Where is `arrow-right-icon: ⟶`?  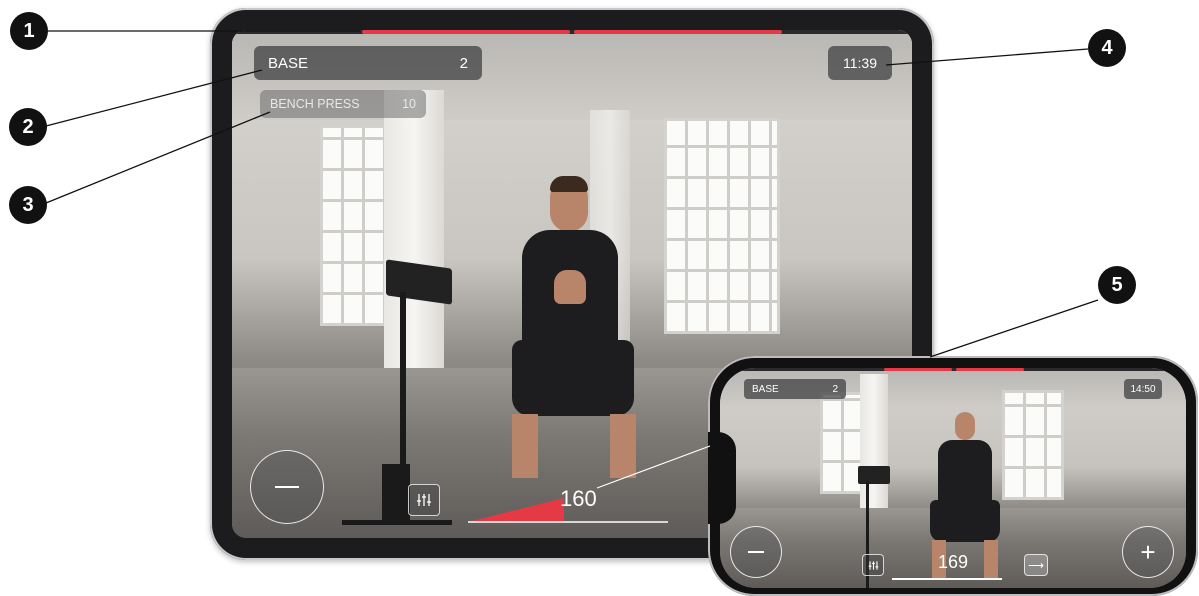
arrow-right-icon: ⟶ is located at coordinates (1036, 565).